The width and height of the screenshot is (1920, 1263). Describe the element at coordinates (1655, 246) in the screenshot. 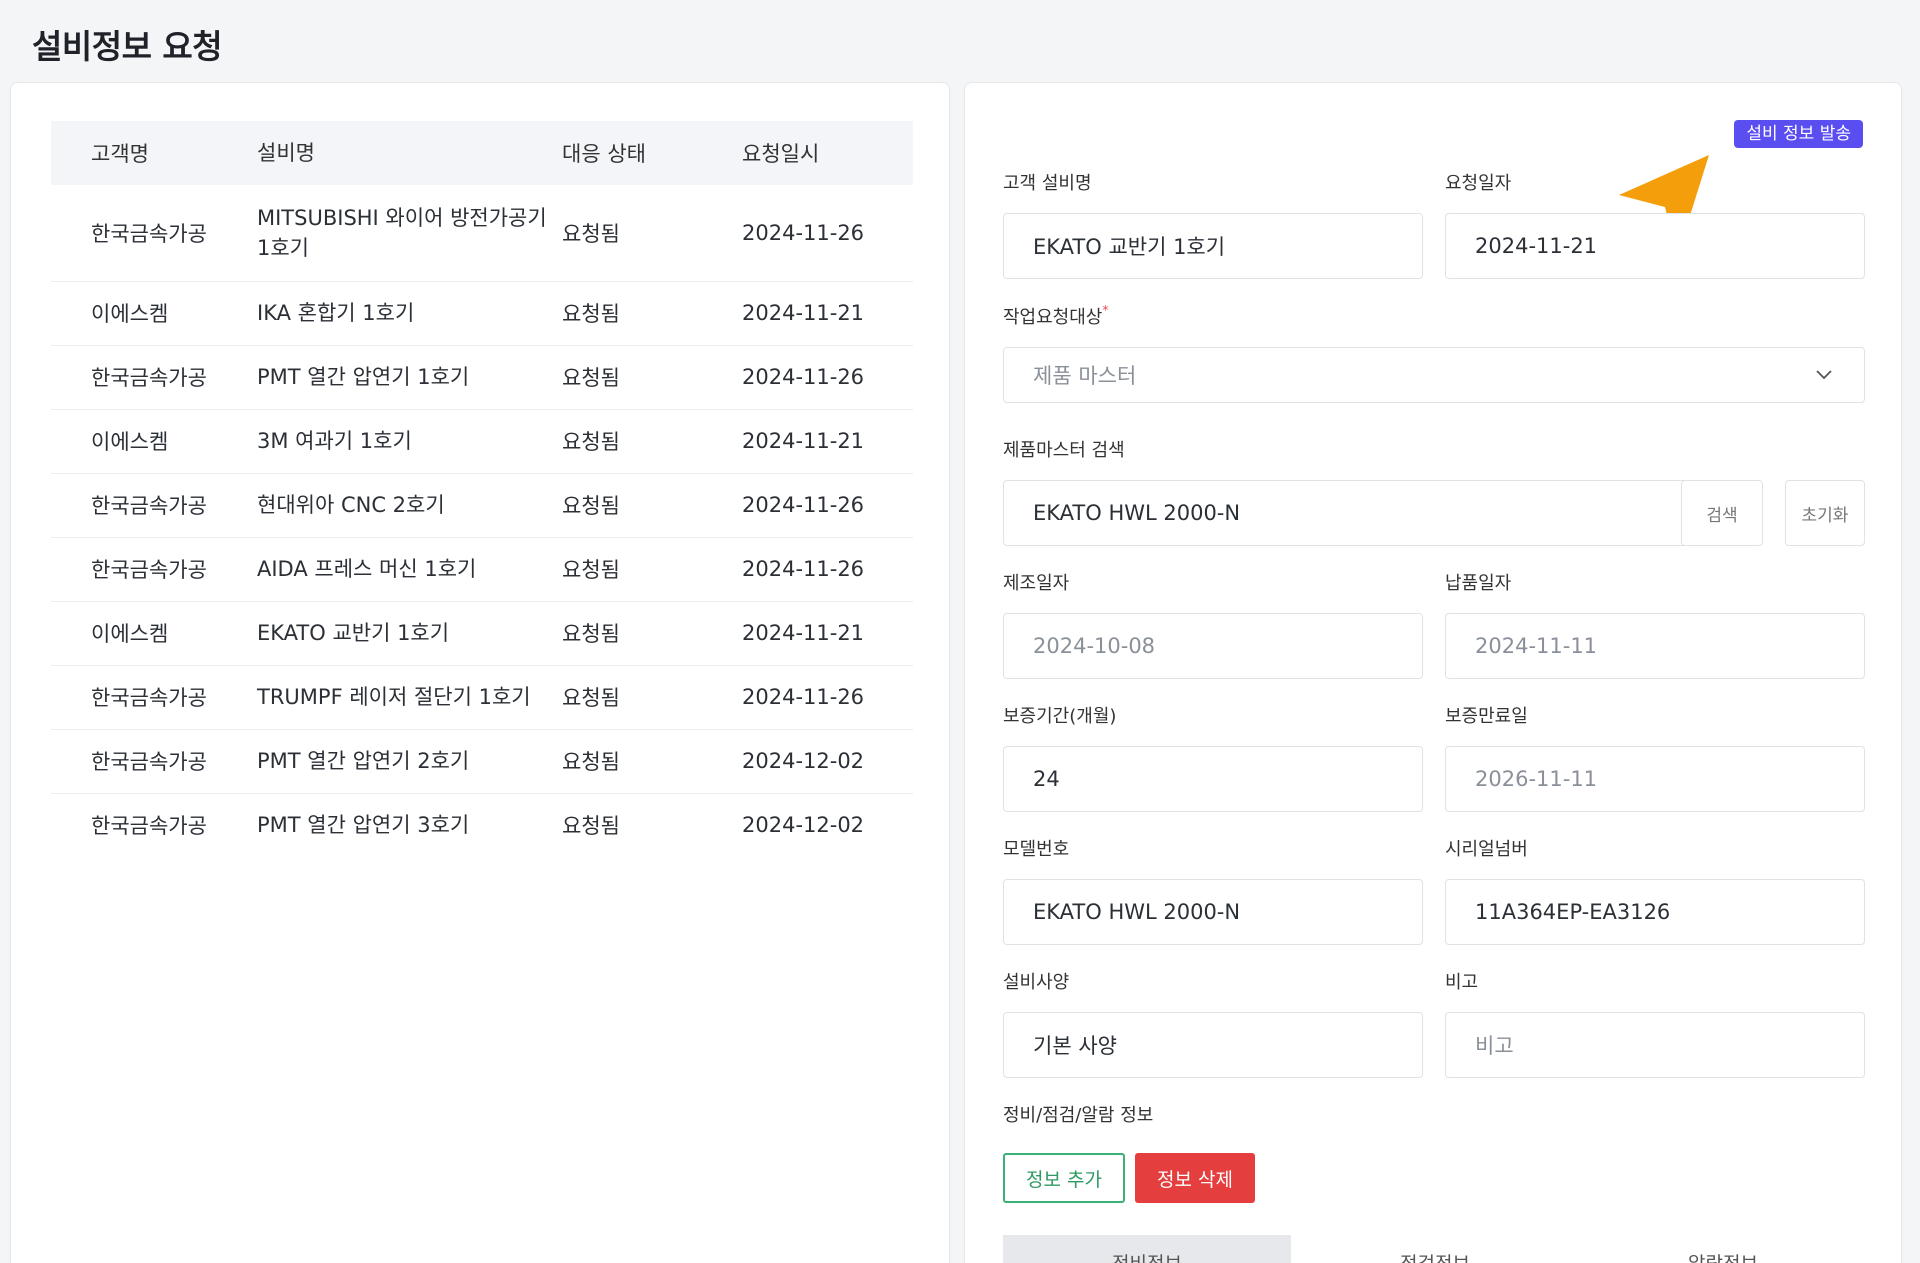

I see `request-date-field: 2024-11-21` at that location.